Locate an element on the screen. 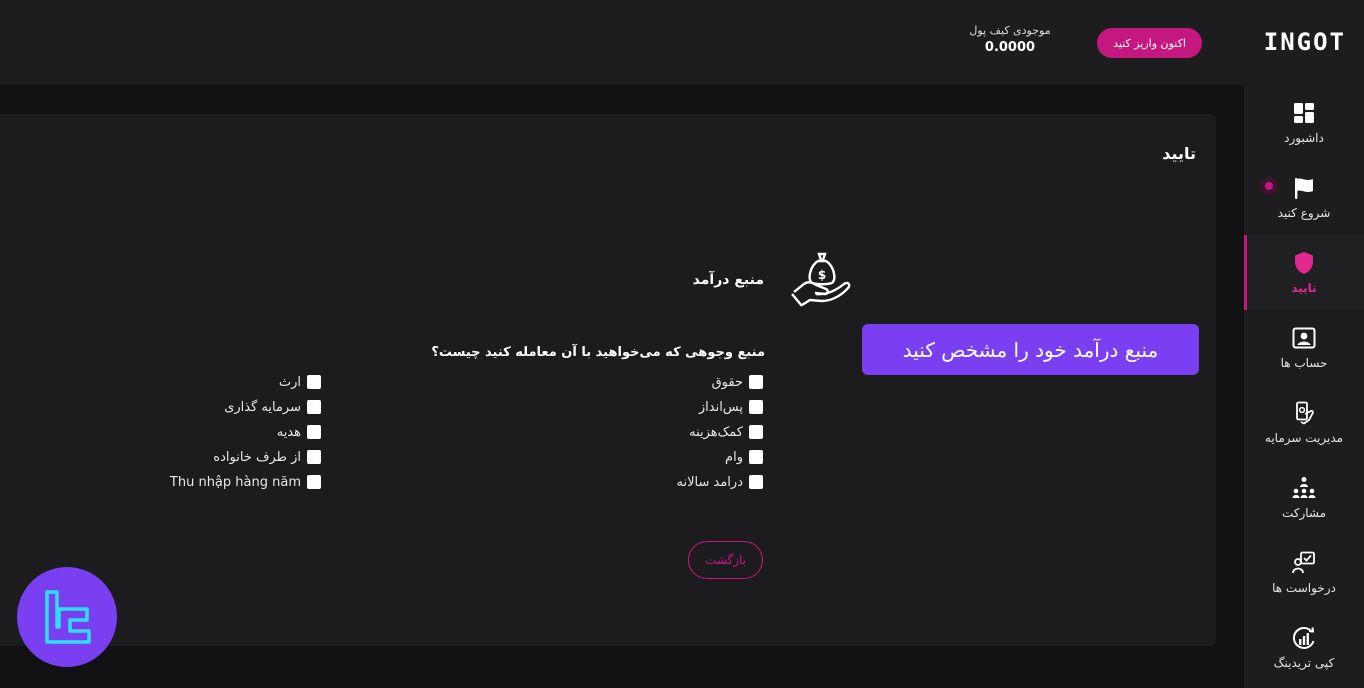 This screenshot has width=1364, height=688. network-icon is located at coordinates (1304, 487).